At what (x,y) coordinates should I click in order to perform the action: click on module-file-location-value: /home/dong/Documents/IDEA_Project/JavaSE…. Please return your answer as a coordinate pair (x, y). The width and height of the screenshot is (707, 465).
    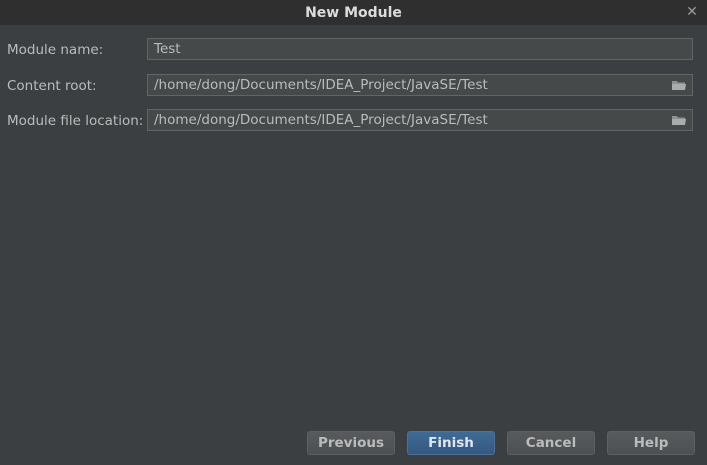
    Looking at the image, I should click on (321, 120).